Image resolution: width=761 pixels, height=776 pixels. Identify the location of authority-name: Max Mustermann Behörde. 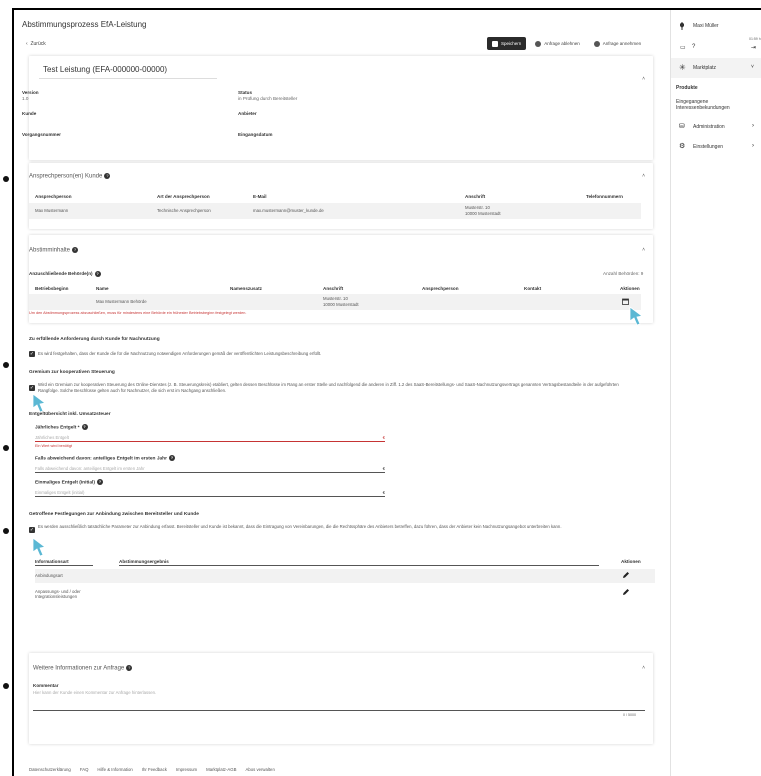
(121, 301).